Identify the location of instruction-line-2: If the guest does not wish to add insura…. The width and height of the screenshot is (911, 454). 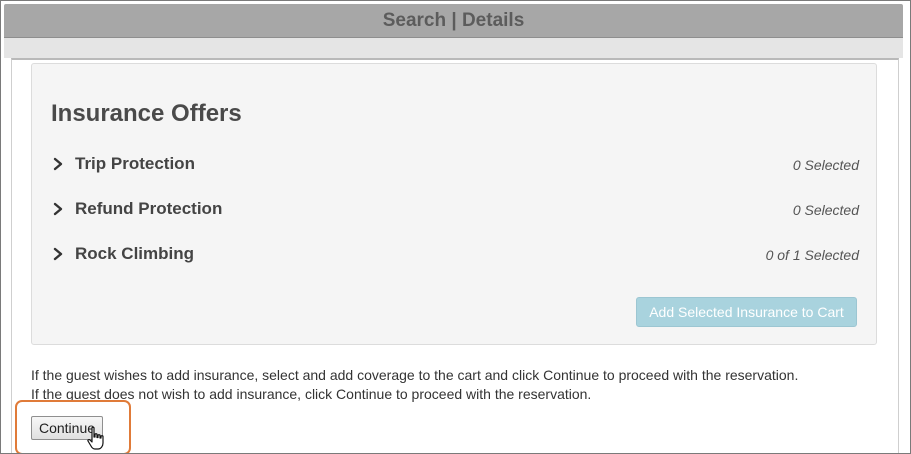
(311, 394).